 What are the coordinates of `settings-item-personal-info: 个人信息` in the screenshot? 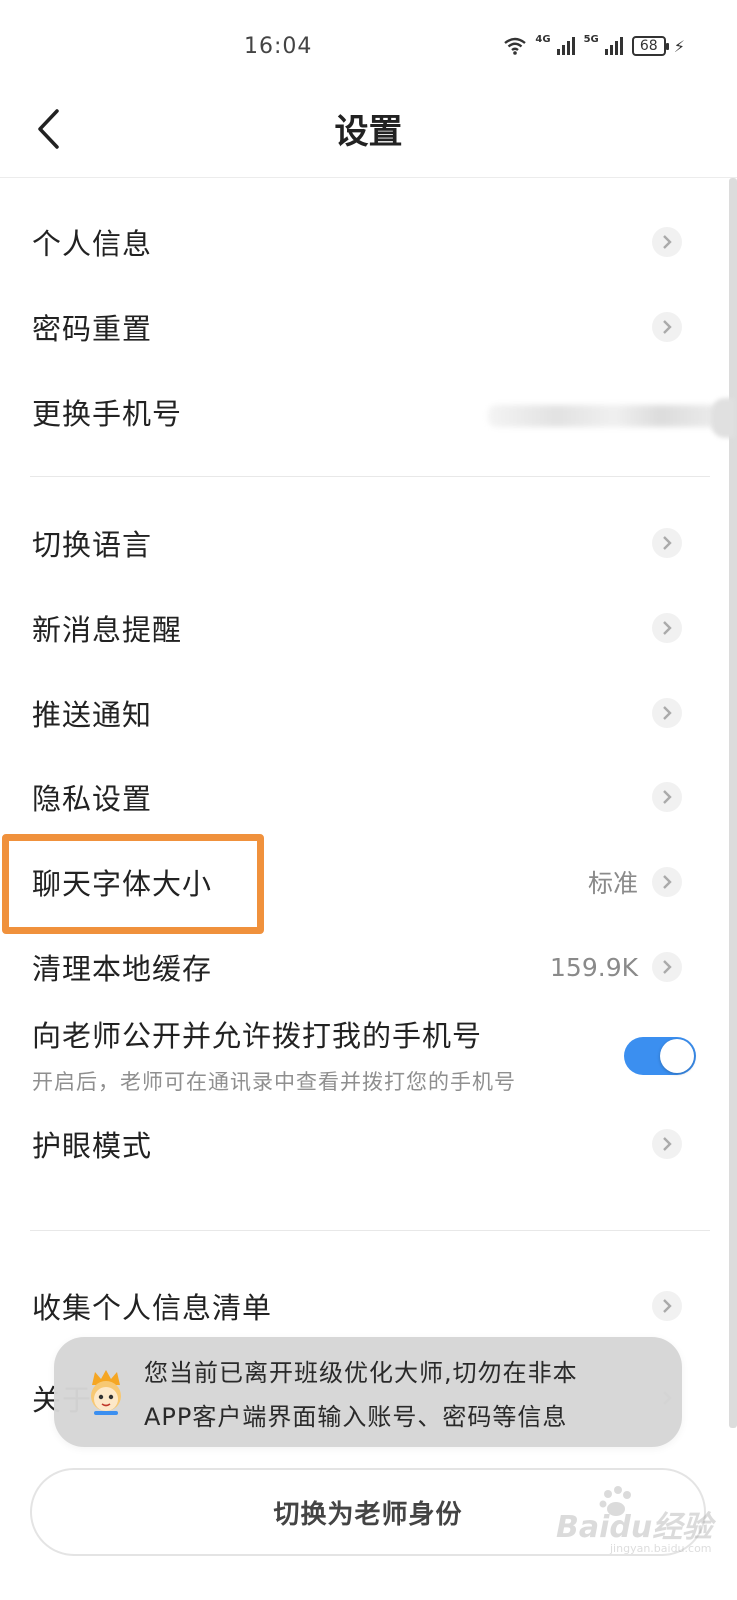 It's located at (355, 242).